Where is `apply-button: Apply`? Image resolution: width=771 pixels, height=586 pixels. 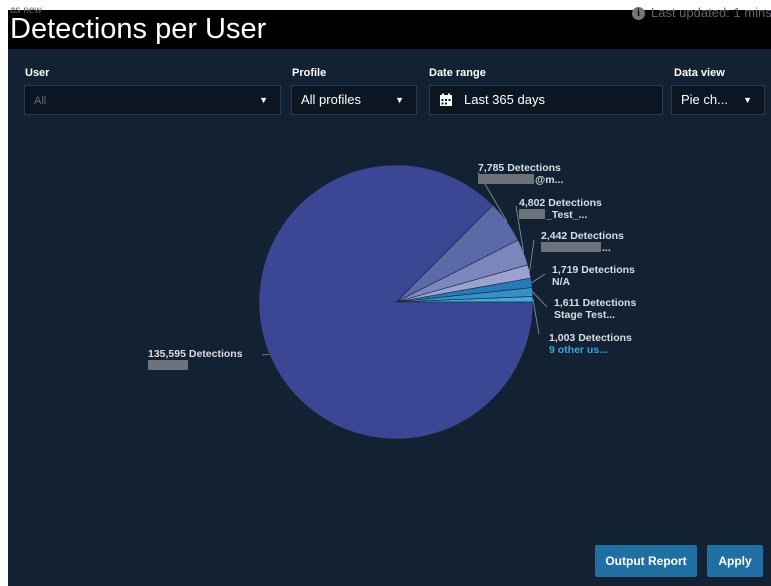 apply-button: Apply is located at coordinates (735, 561).